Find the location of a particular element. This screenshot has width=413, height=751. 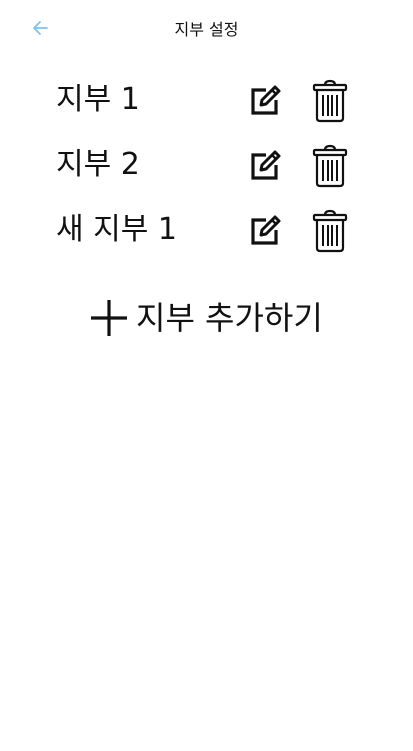

branch-label: 새 지부 1 is located at coordinates (116, 229).